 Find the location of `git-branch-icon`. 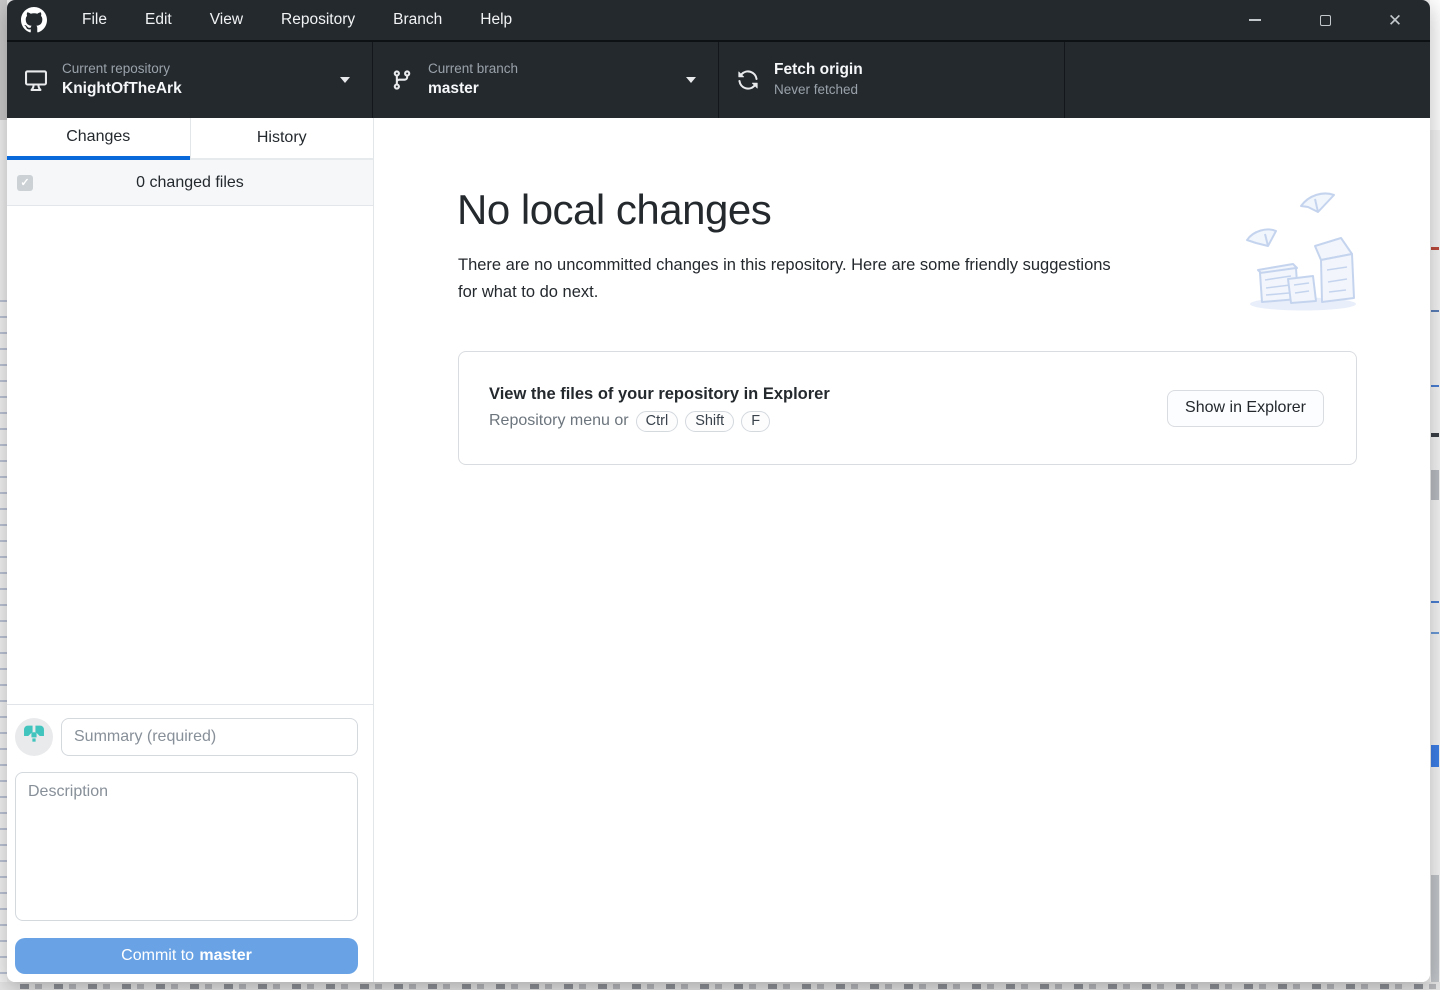

git-branch-icon is located at coordinates (402, 80).